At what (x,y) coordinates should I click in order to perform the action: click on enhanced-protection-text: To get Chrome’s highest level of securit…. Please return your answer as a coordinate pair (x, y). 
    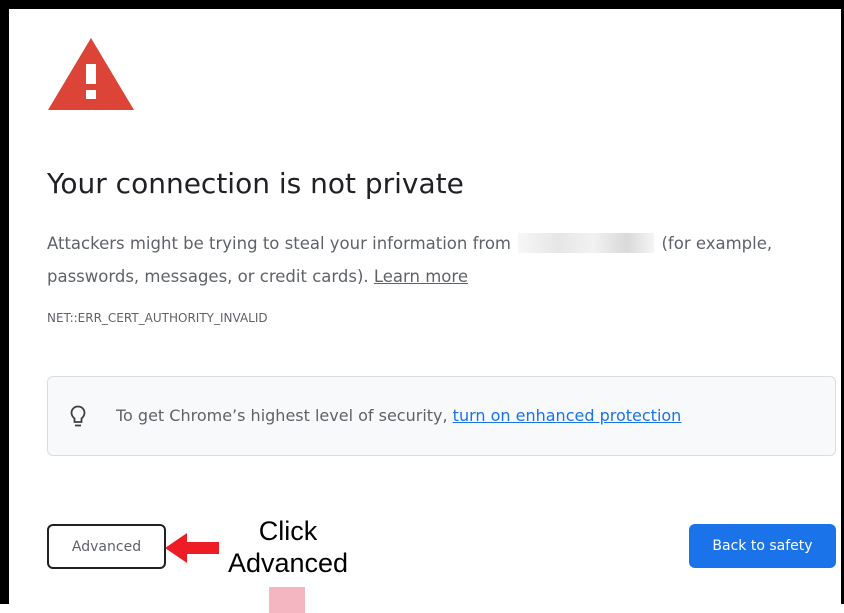
    Looking at the image, I should click on (398, 415).